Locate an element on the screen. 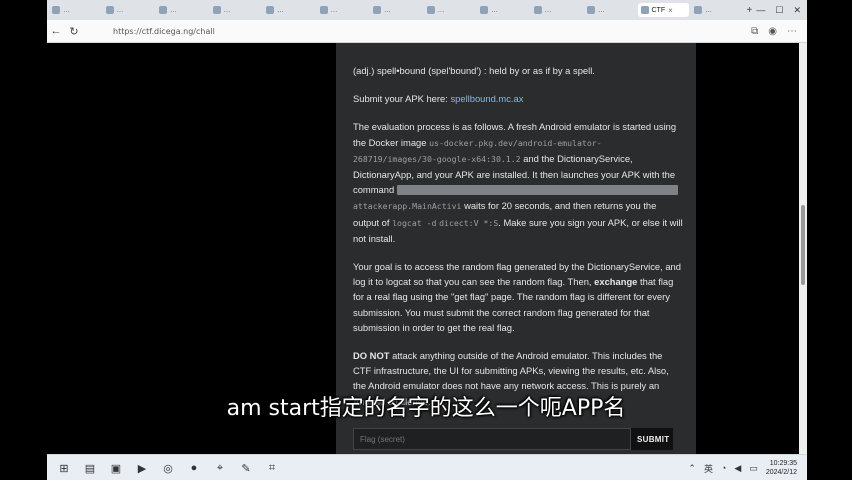 The width and height of the screenshot is (852, 480). app-icon: ● is located at coordinates (194, 468).